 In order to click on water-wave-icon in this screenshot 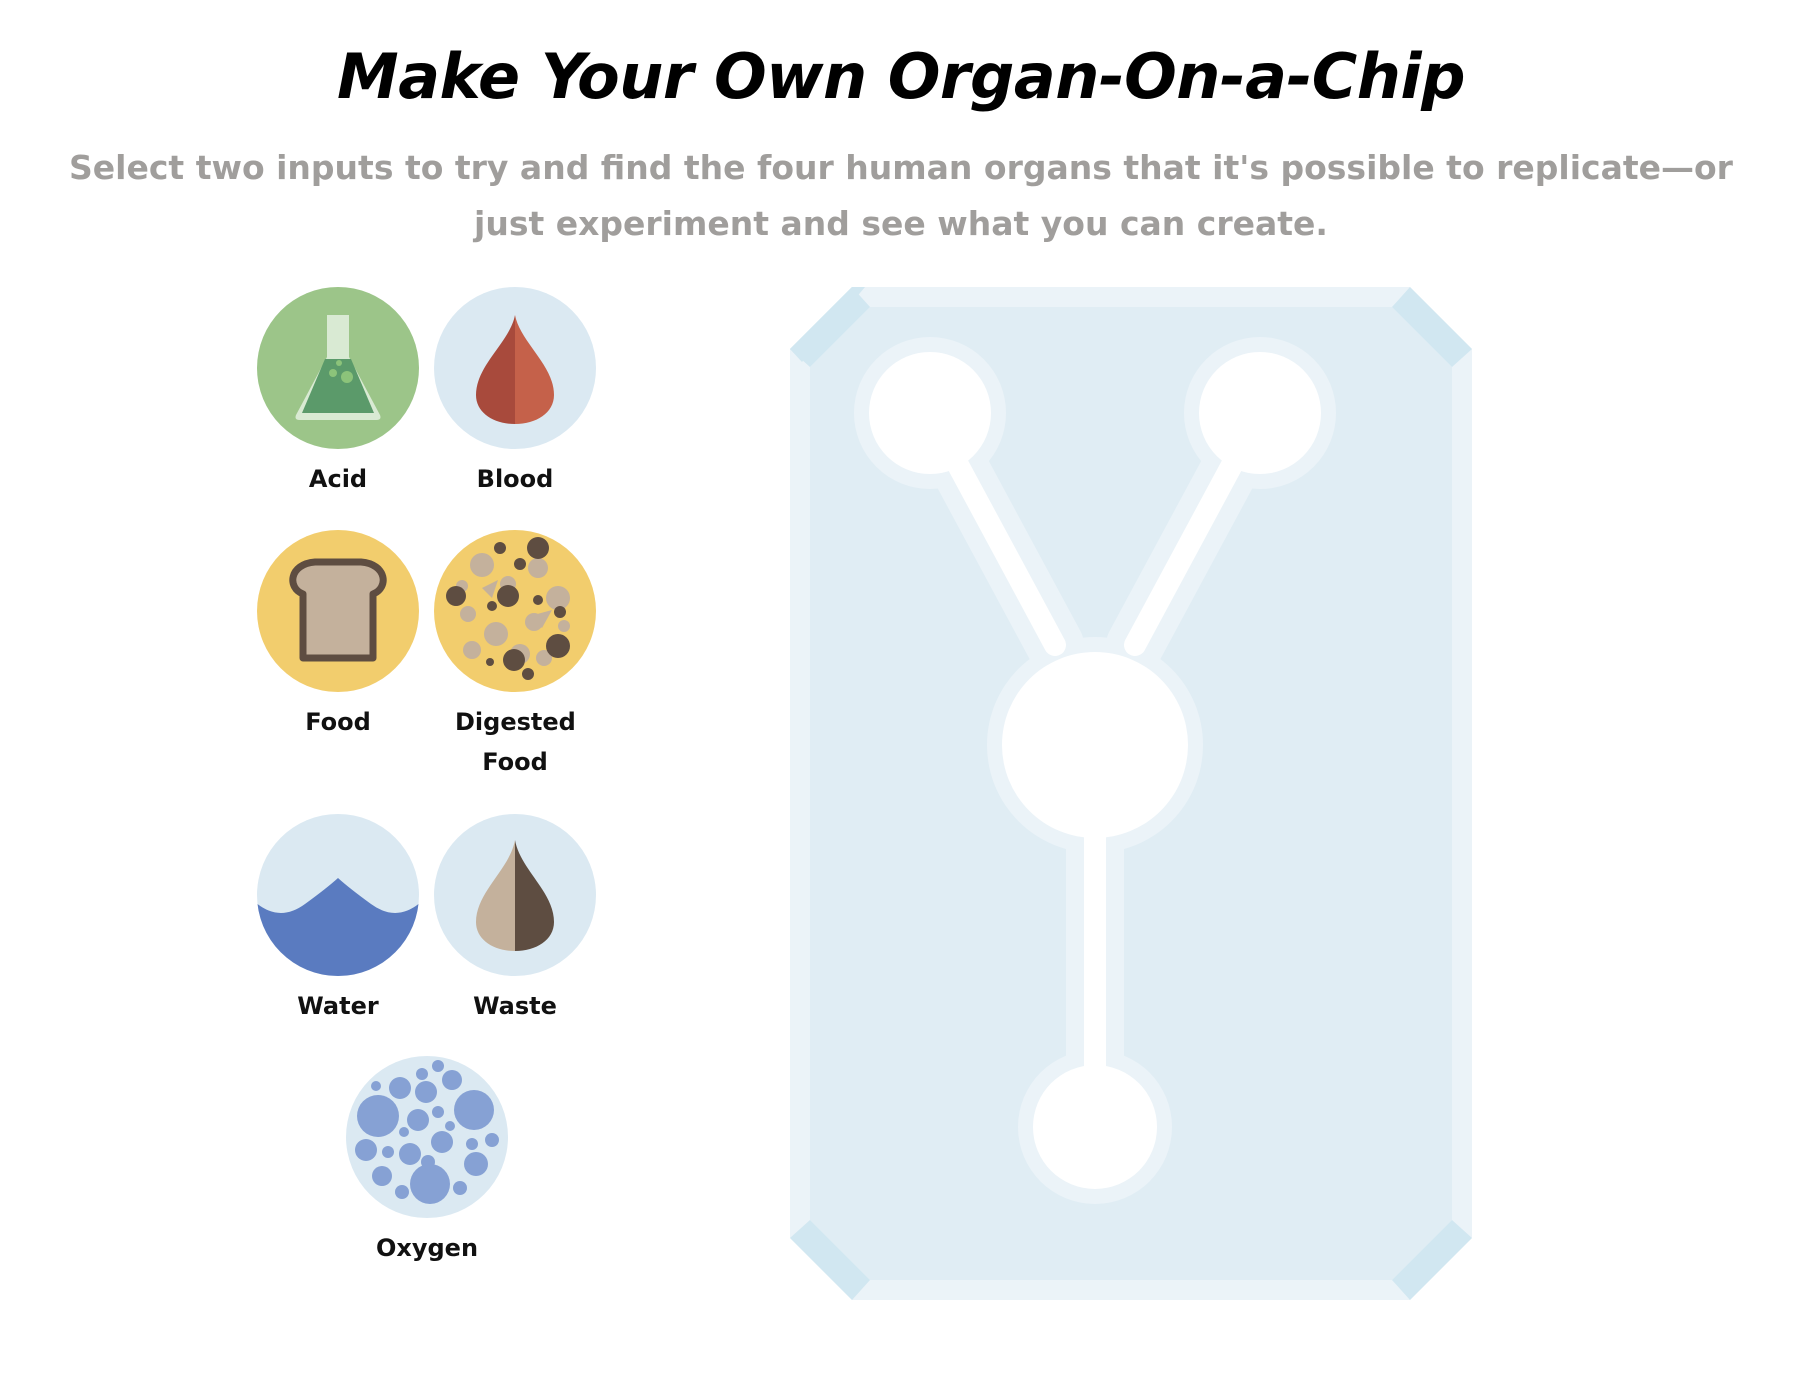, I will do `click(338, 895)`.